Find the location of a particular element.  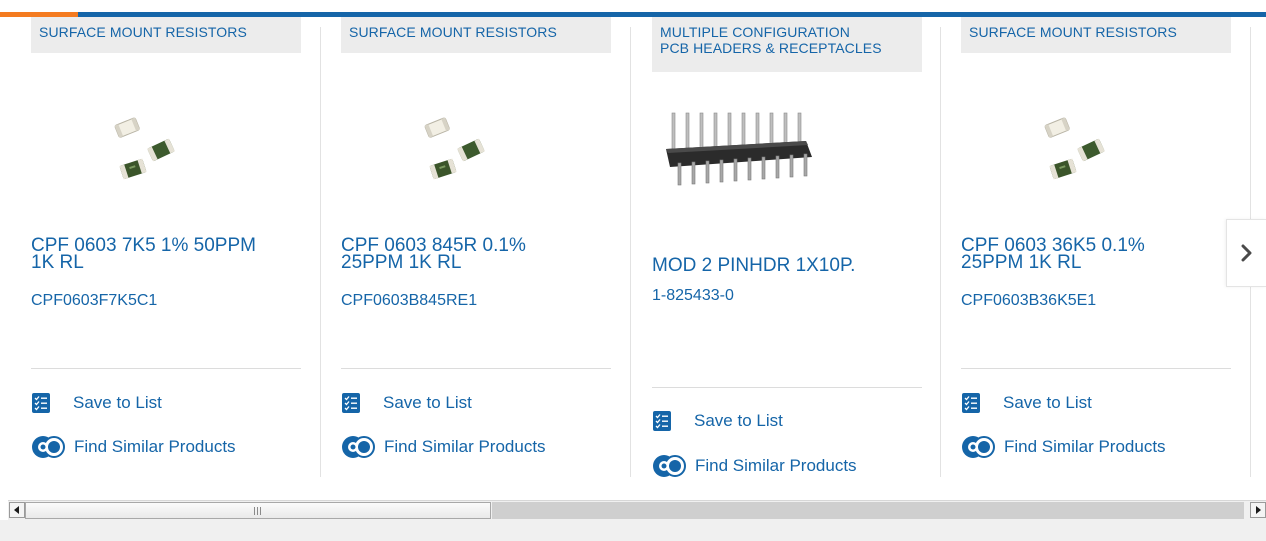

part-number-link: CPF0603B36K5E1 is located at coordinates (1096, 301).